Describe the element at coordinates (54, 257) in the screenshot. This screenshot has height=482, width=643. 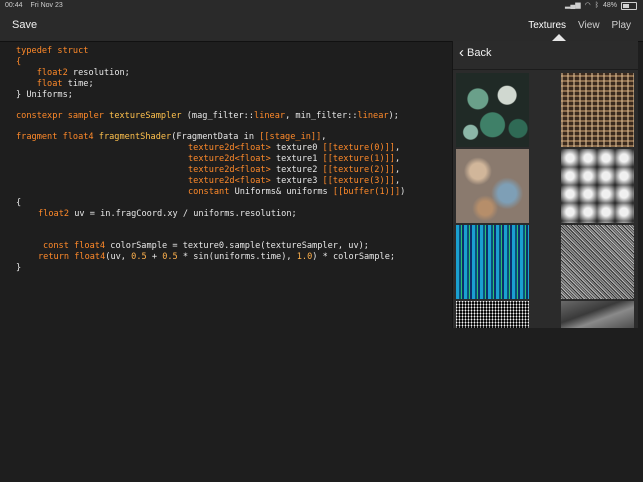
I see `code-keyword: return` at that location.